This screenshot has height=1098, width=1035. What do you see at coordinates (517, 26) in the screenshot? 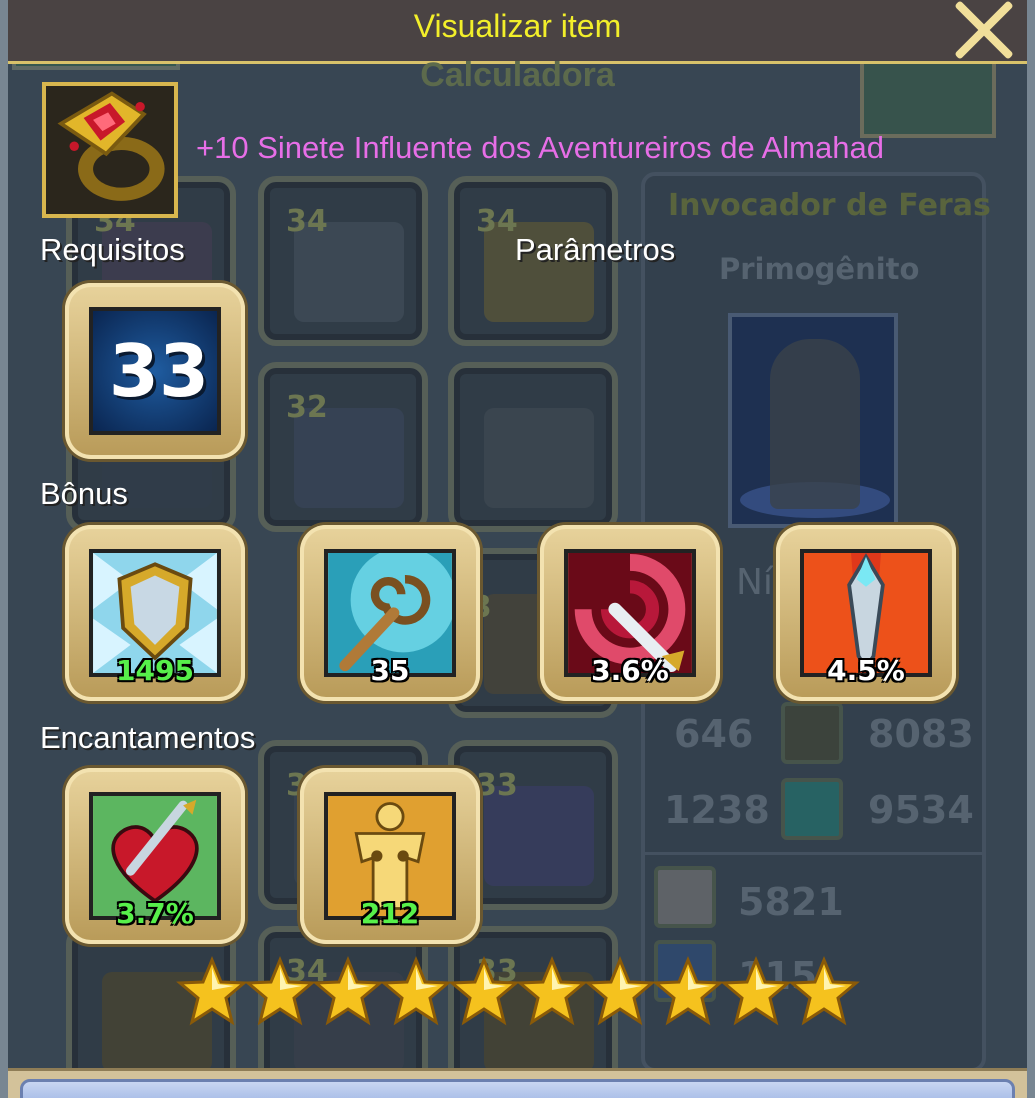
I see `dialog-title: Visualizar item` at bounding box center [517, 26].